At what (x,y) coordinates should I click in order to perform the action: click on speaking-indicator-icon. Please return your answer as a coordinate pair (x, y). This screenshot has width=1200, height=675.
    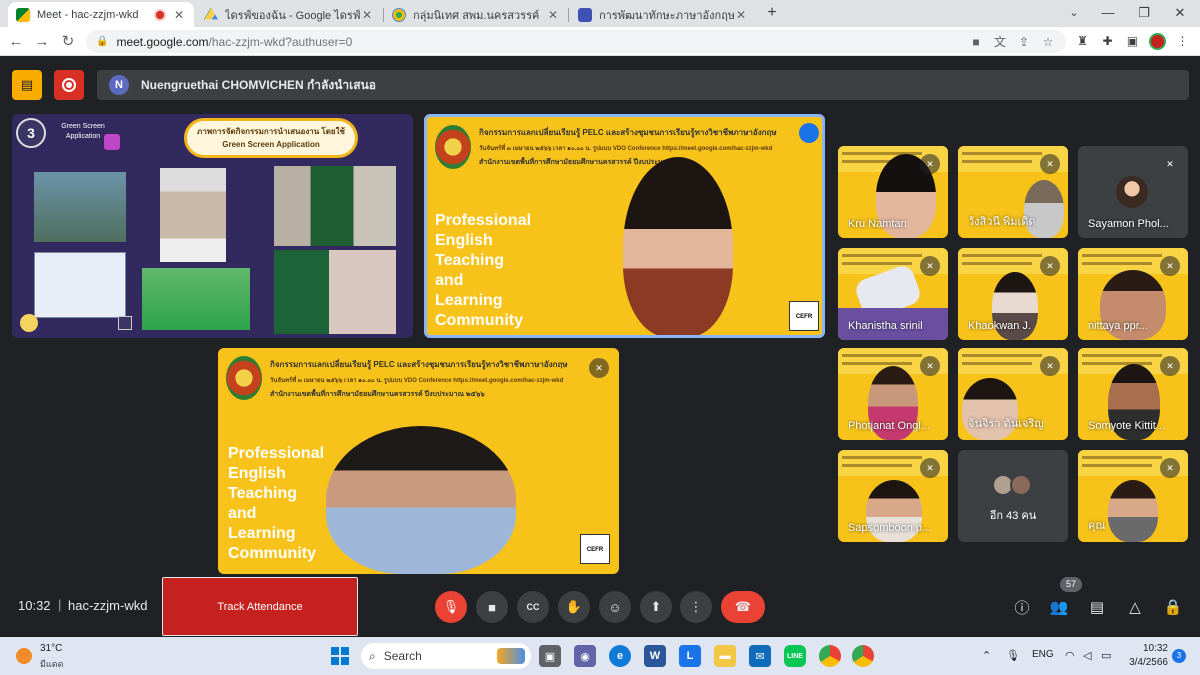
    Looking at the image, I should click on (809, 133).